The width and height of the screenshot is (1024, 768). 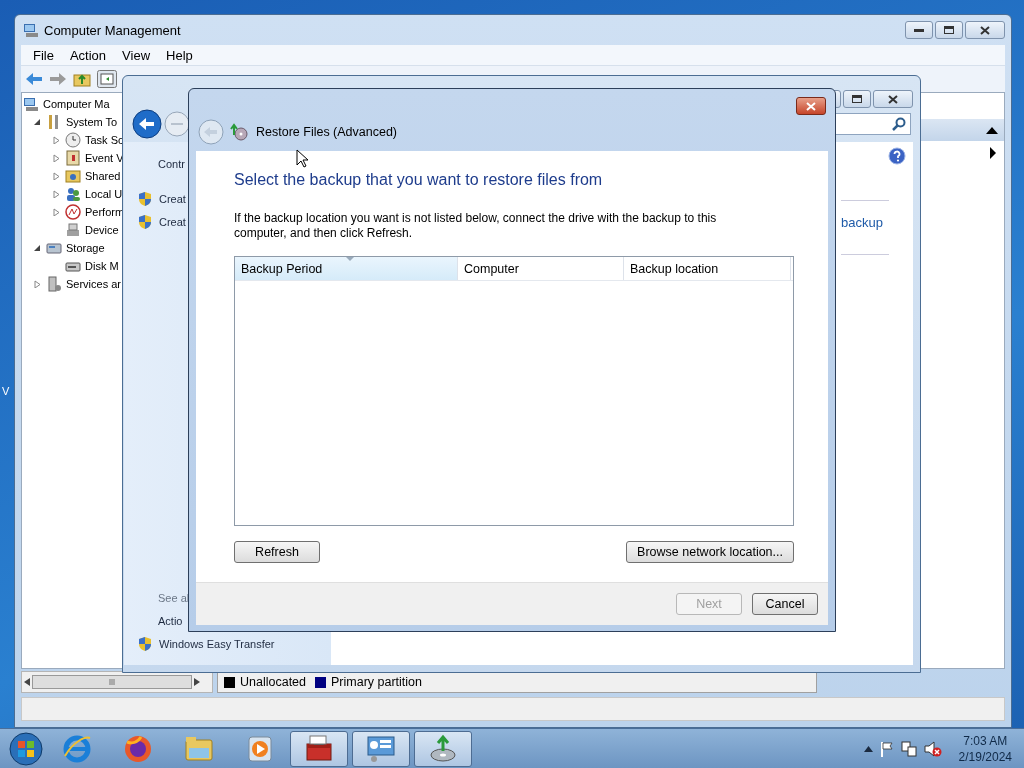 I want to click on show-hidden-icon, so click(x=868, y=748).